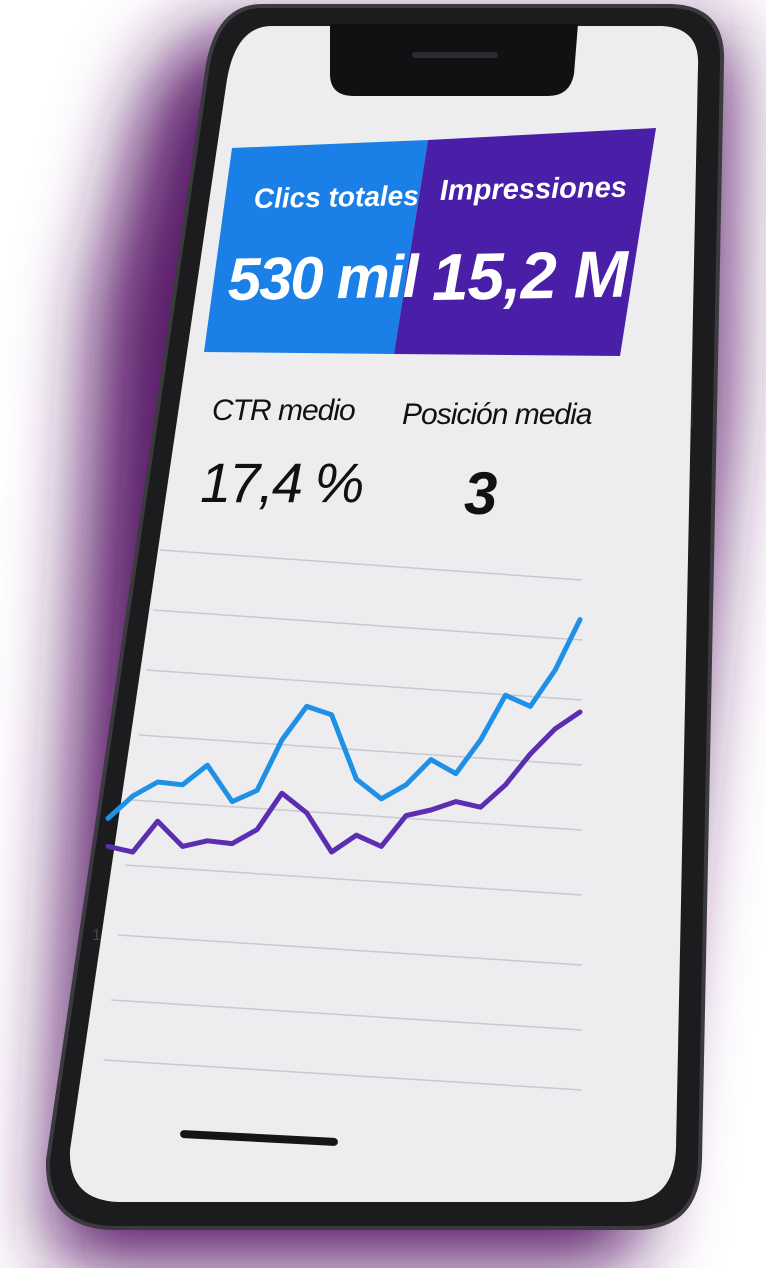 The width and height of the screenshot is (766, 1268). I want to click on phone-notch, so click(454, 60).